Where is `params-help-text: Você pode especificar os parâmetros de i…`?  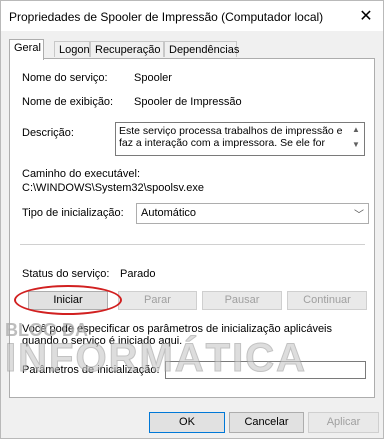 params-help-text: Você pode especificar os parâmetros de i… is located at coordinates (177, 335).